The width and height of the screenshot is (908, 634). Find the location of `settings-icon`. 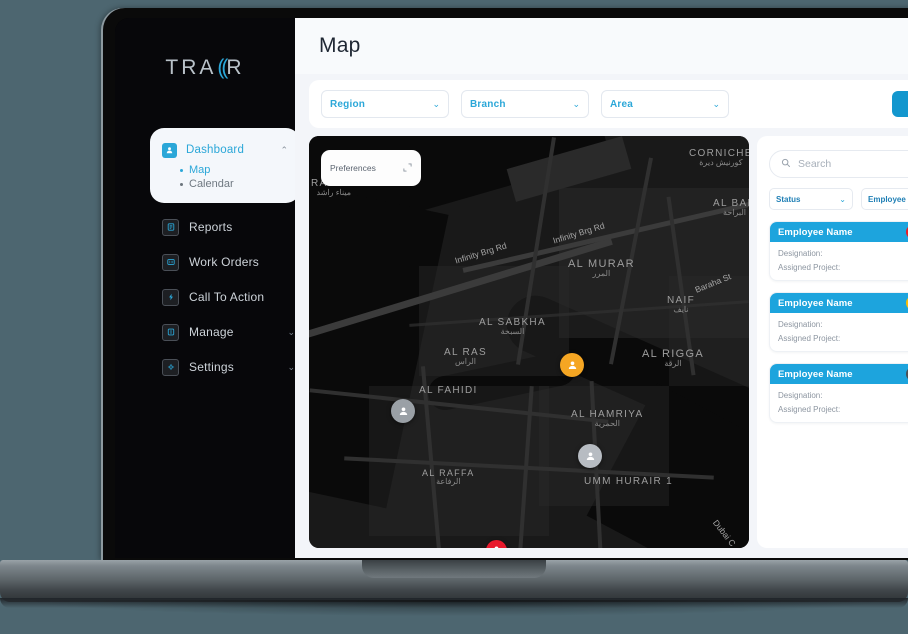

settings-icon is located at coordinates (170, 367).